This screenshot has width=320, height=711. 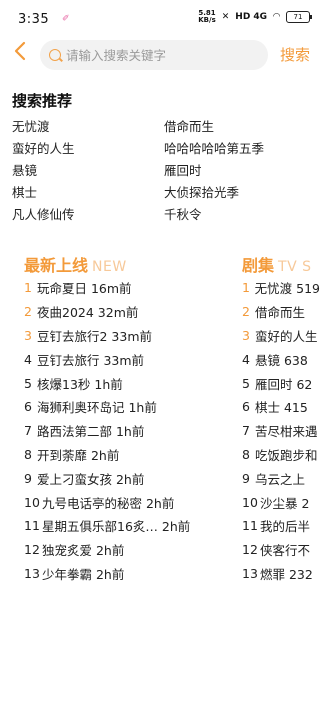 What do you see at coordinates (88, 313) in the screenshot?
I see `item-title: 夜曲2024 32m前` at bounding box center [88, 313].